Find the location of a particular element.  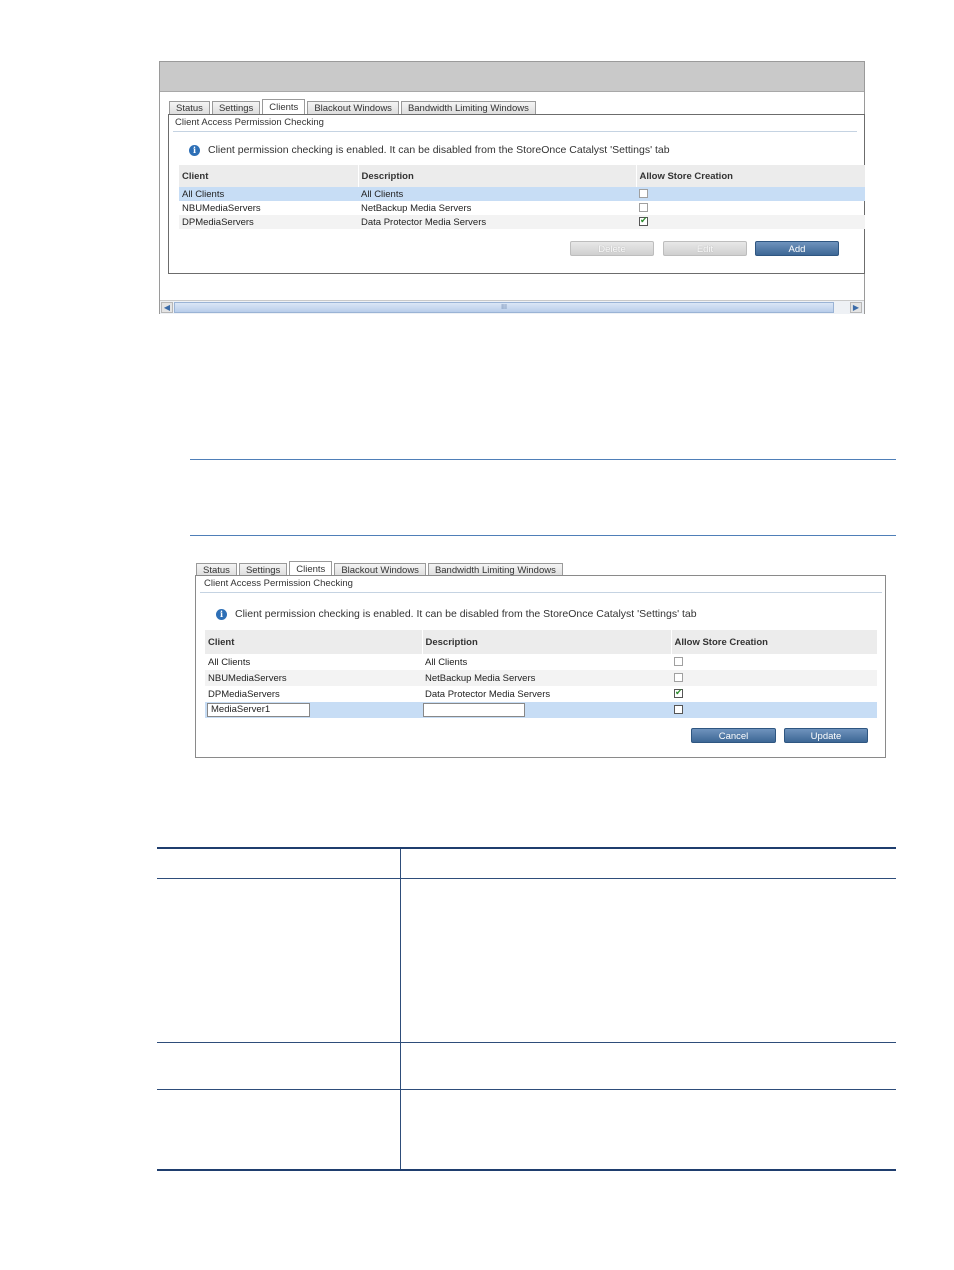

tab-settings: Settings is located at coordinates (236, 108).